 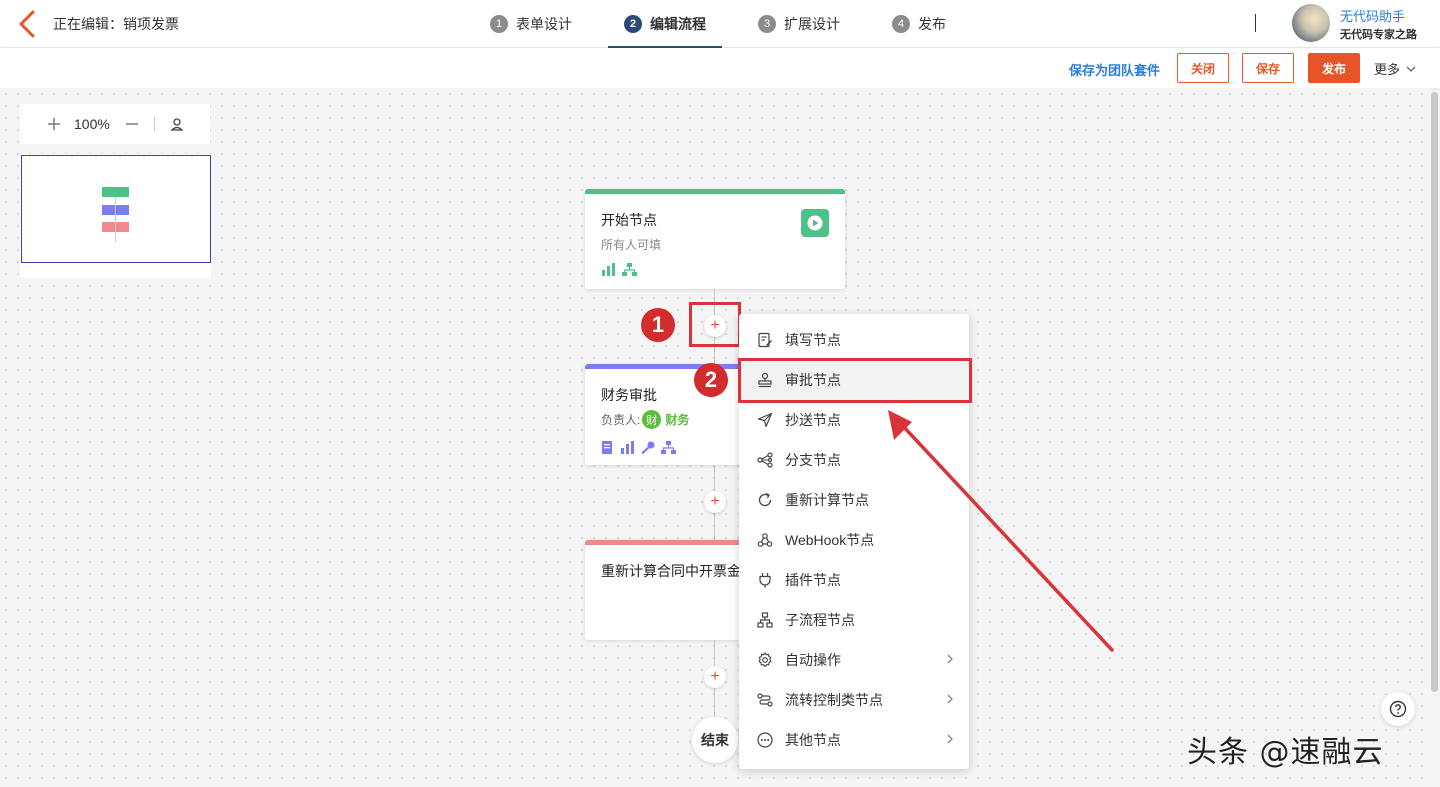 I want to click on minus-icon, so click(x=131, y=124).